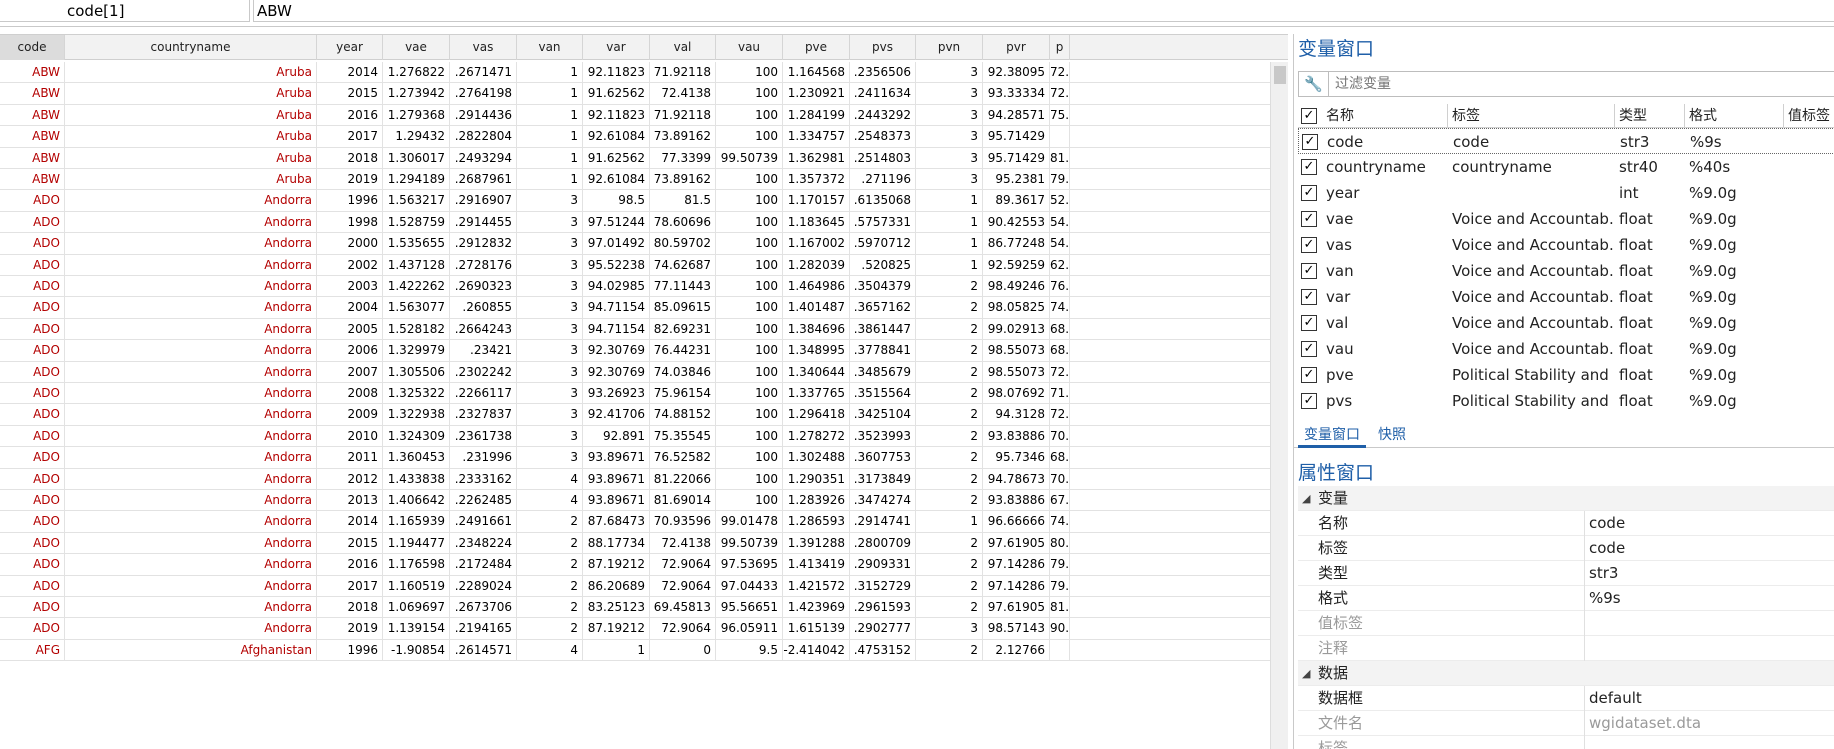 The width and height of the screenshot is (1834, 749). Describe the element at coordinates (550, 393) in the screenshot. I see `cell-van: 3` at that location.